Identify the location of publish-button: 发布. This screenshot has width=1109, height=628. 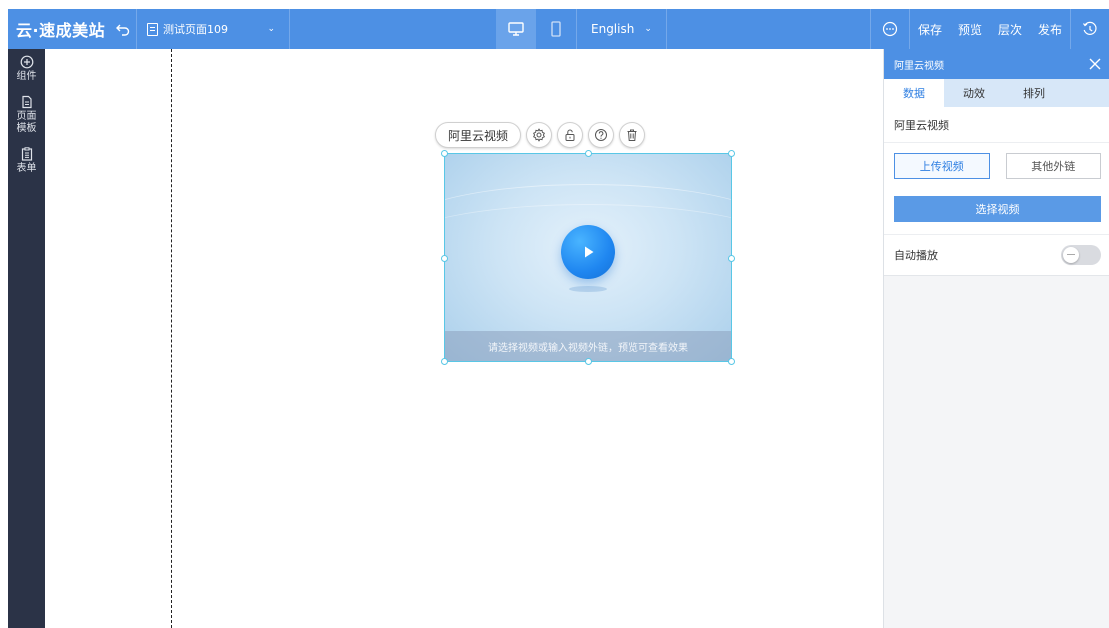
(1050, 29).